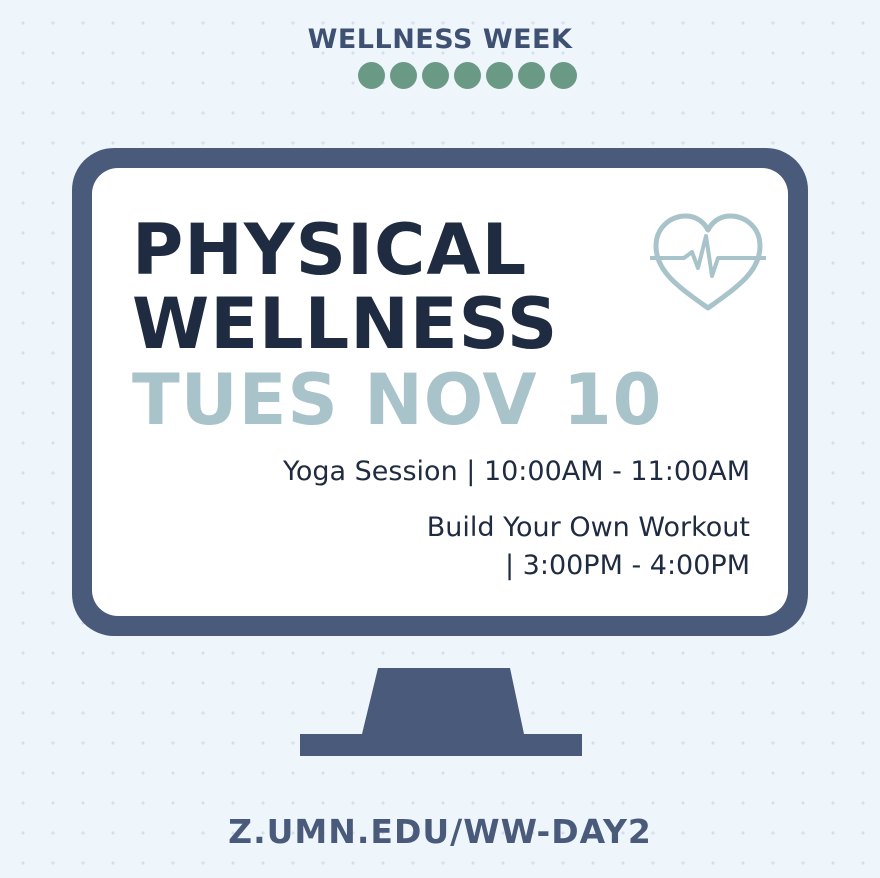 The width and height of the screenshot is (880, 878). I want to click on stethoscope-icon, so click(403, 75).